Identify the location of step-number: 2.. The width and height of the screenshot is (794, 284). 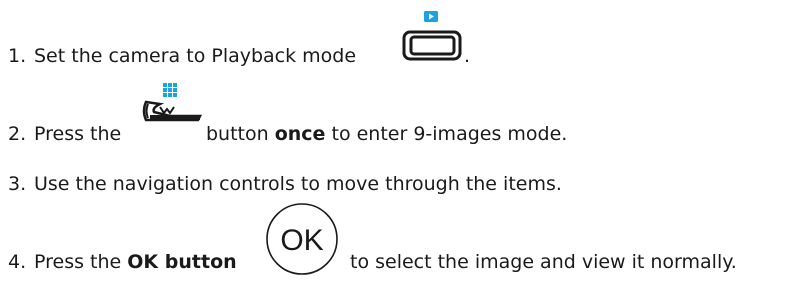
(17, 134).